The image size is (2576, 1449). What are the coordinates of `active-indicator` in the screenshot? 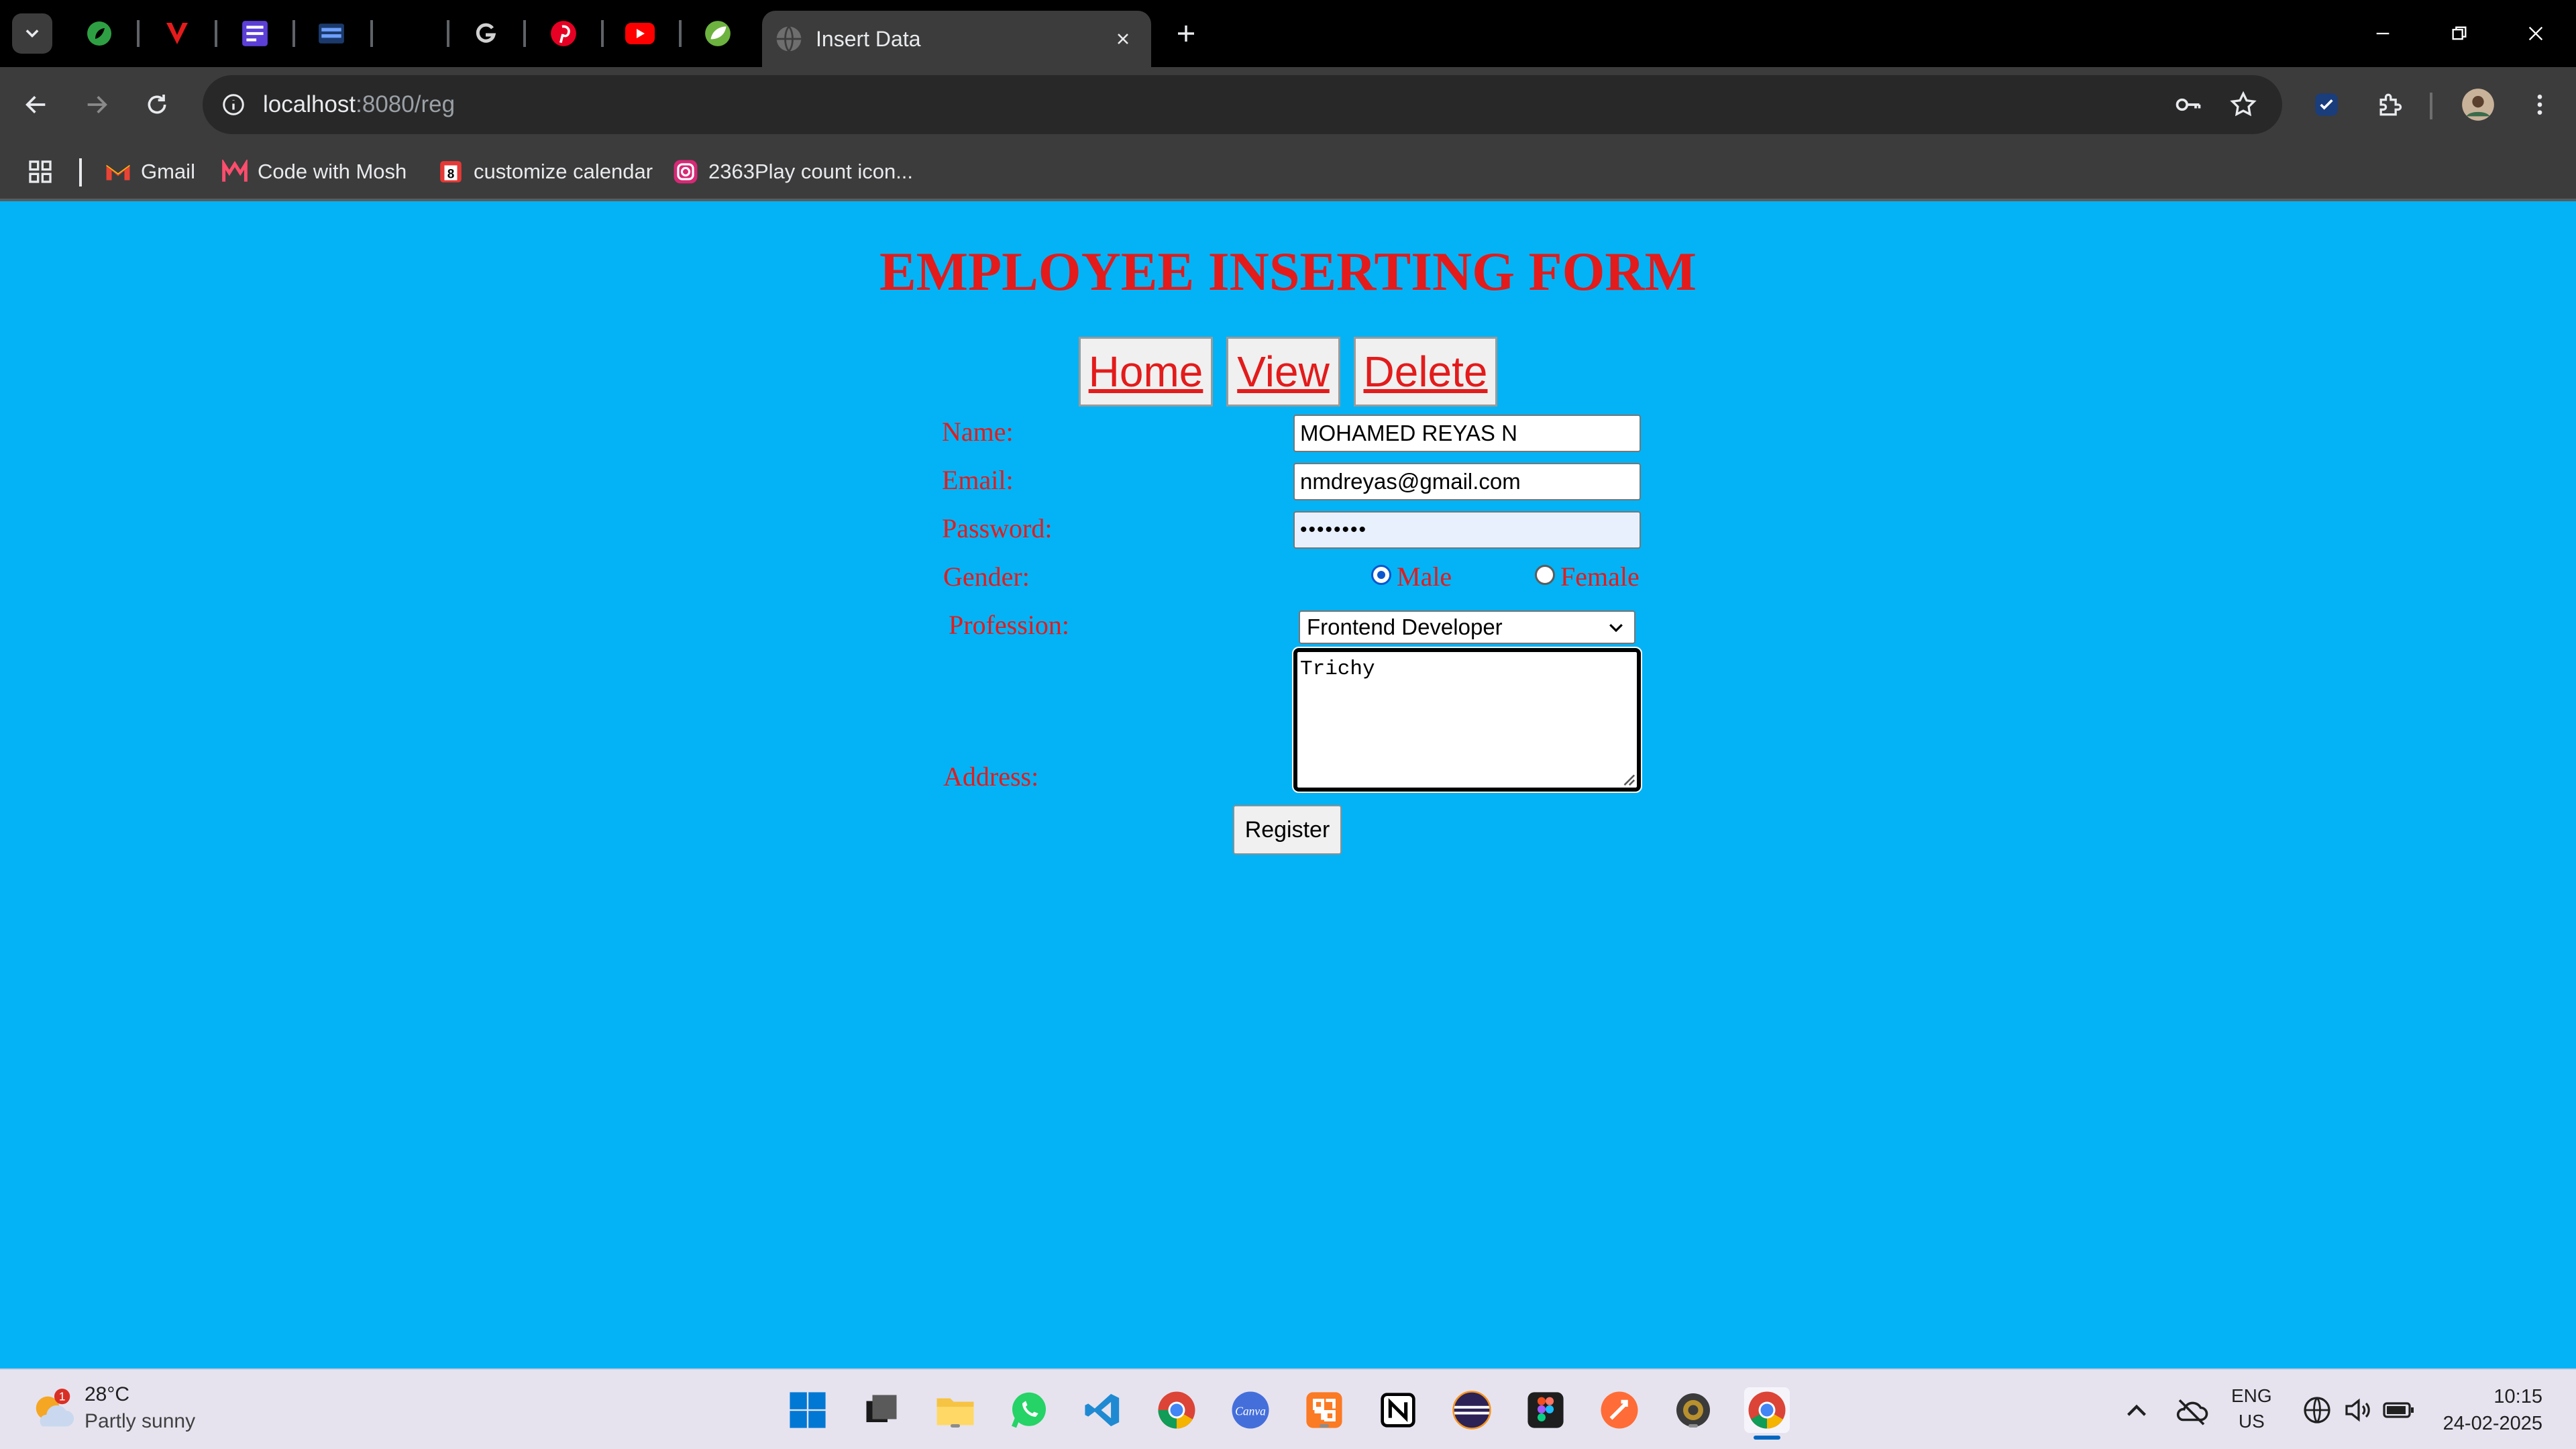 It's located at (1767, 1438).